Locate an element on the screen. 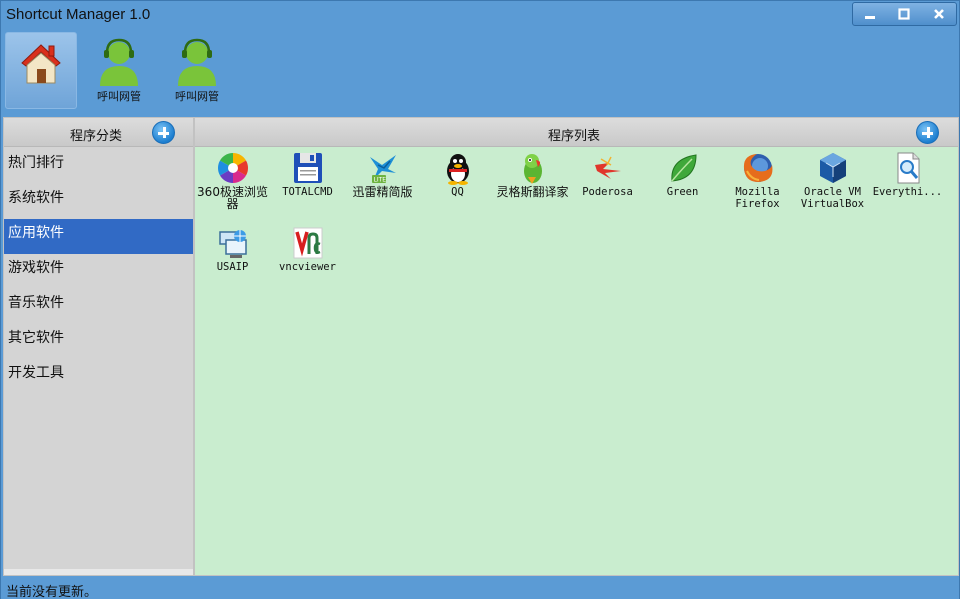 The height and width of the screenshot is (599, 960). program-label: USAIP is located at coordinates (232, 267).